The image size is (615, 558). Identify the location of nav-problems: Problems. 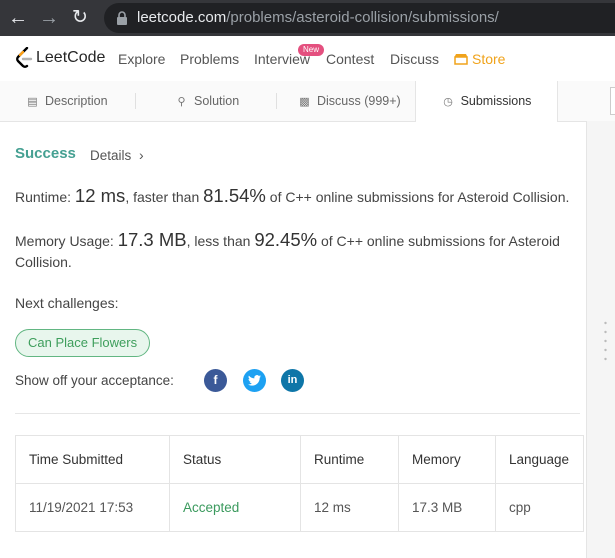
(209, 59).